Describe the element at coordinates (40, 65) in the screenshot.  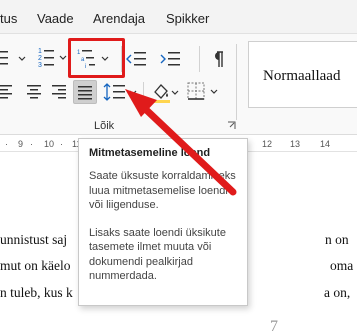
I see `svg-text: 3` at that location.